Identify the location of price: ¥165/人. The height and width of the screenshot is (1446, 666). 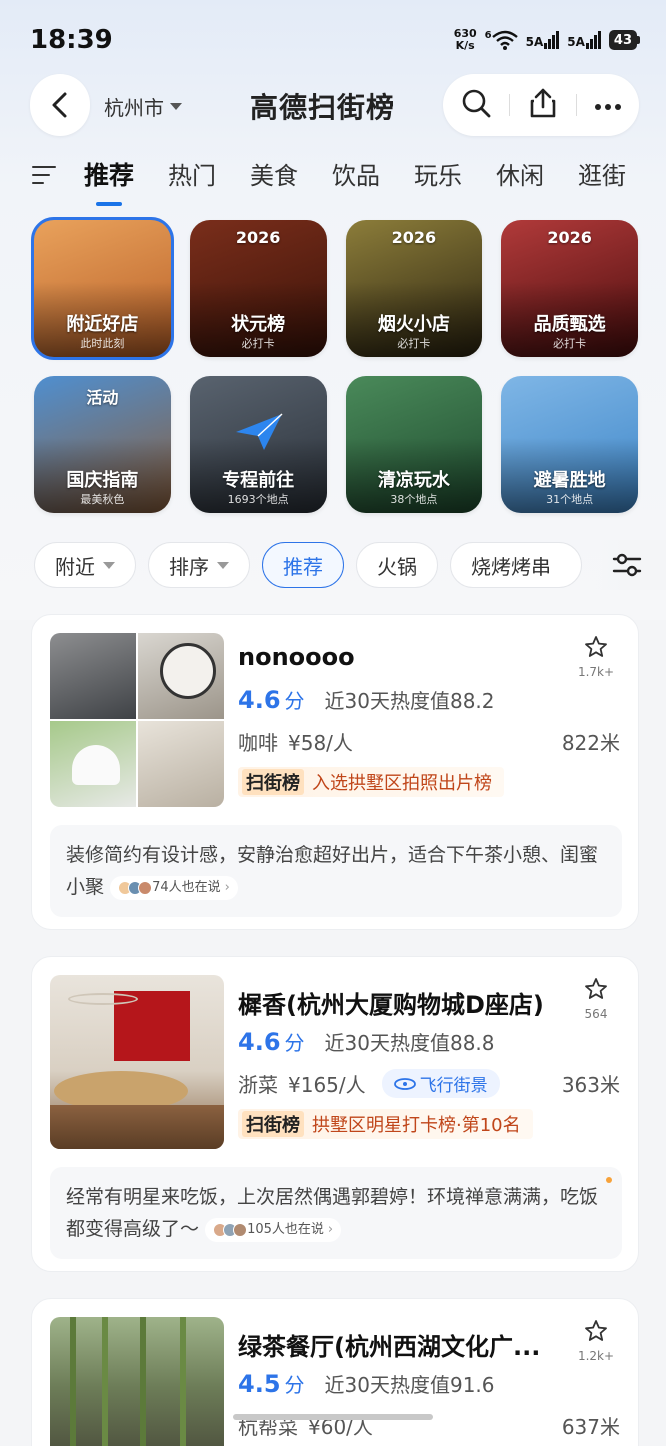
(327, 1085).